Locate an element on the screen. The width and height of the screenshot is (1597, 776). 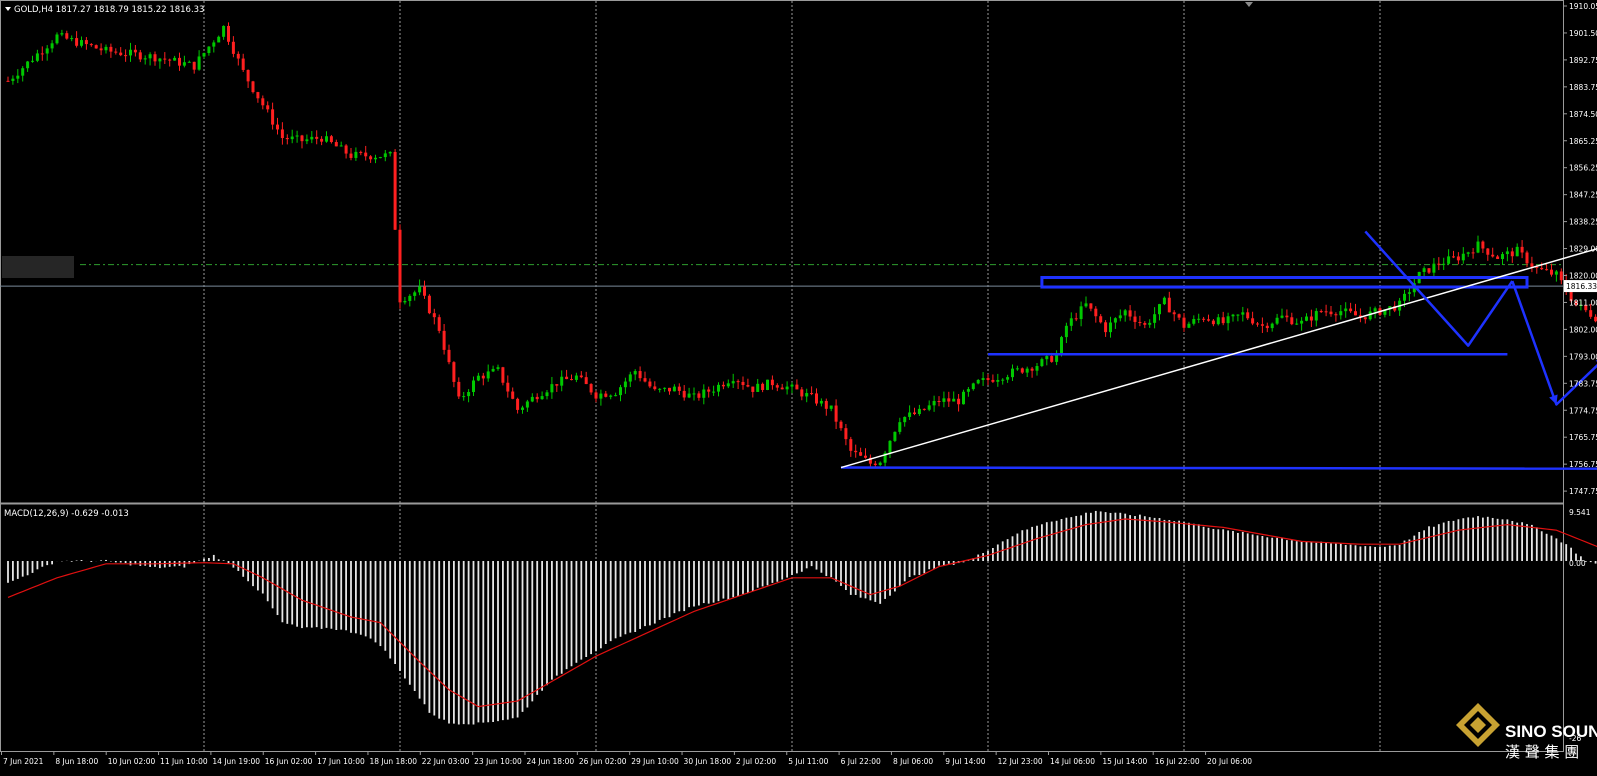
time-tick-label: 16 Jun 02:00 is located at coordinates (289, 761).